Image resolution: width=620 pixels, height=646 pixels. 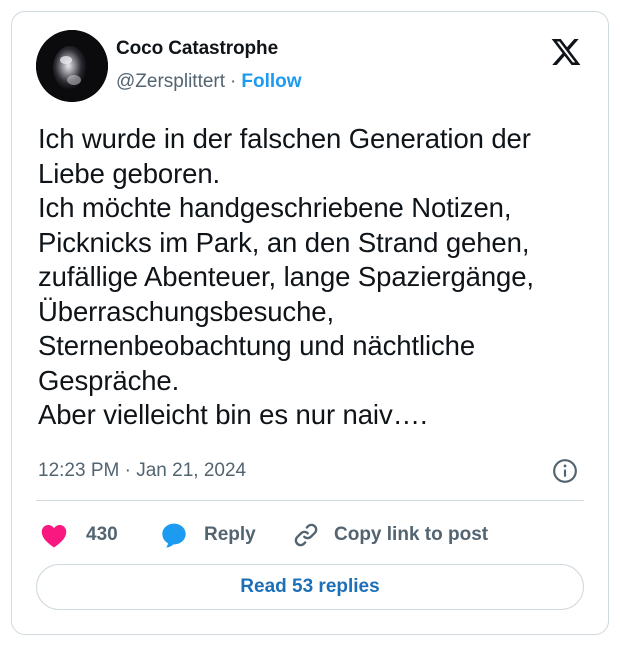 I want to click on avatar-image, so click(x=72, y=66).